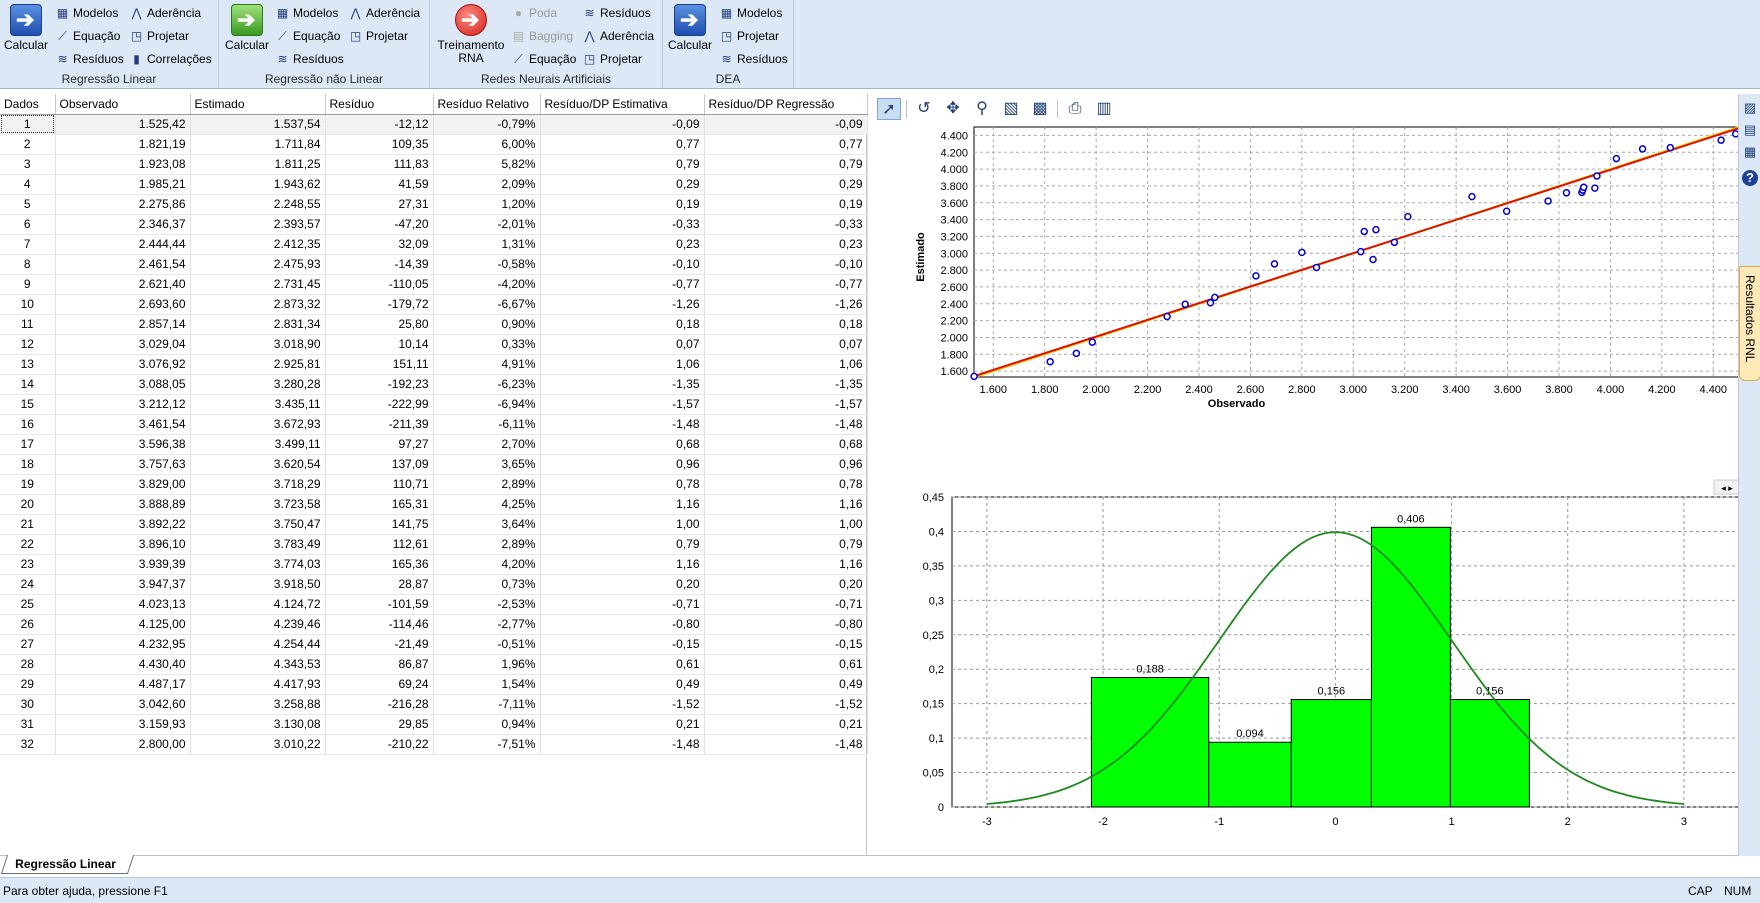 This screenshot has height=903, width=1760. I want to click on table-row: 1 1.525,42 1.537,54 -12,12 -0,79% -0,09 -0,09, so click(434, 124).